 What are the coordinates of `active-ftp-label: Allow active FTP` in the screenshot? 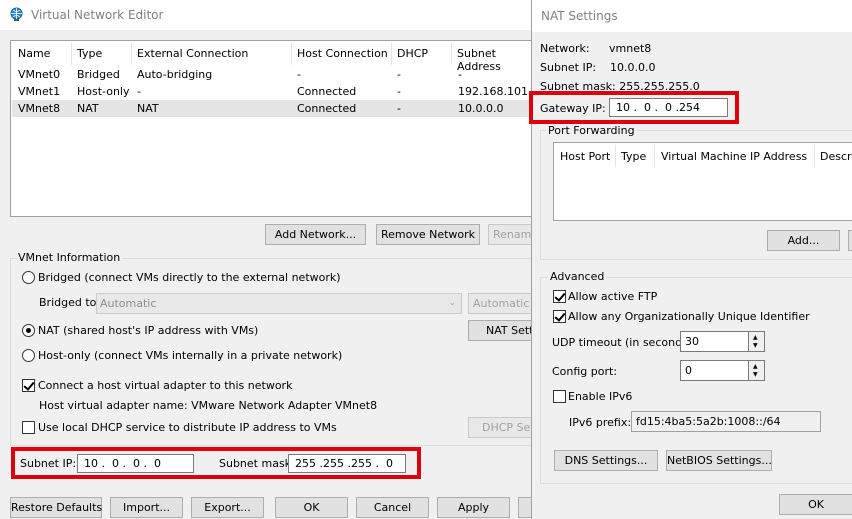 It's located at (612, 296).